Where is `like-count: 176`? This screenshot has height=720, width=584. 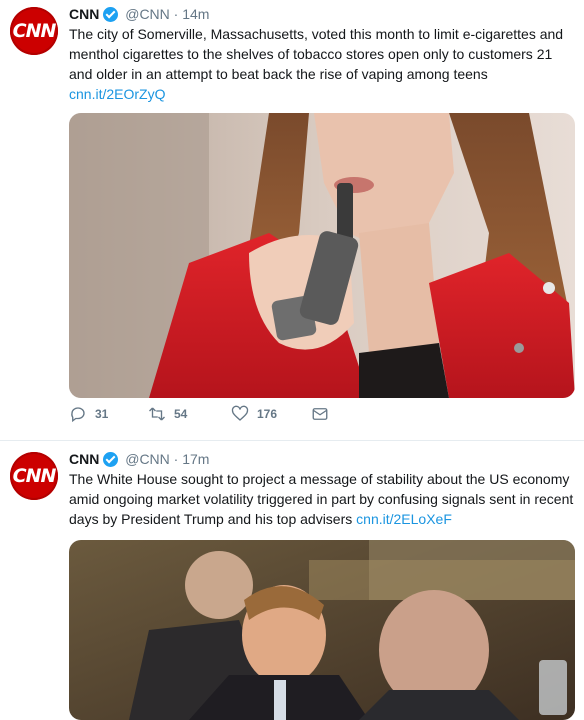 like-count: 176 is located at coordinates (267, 414).